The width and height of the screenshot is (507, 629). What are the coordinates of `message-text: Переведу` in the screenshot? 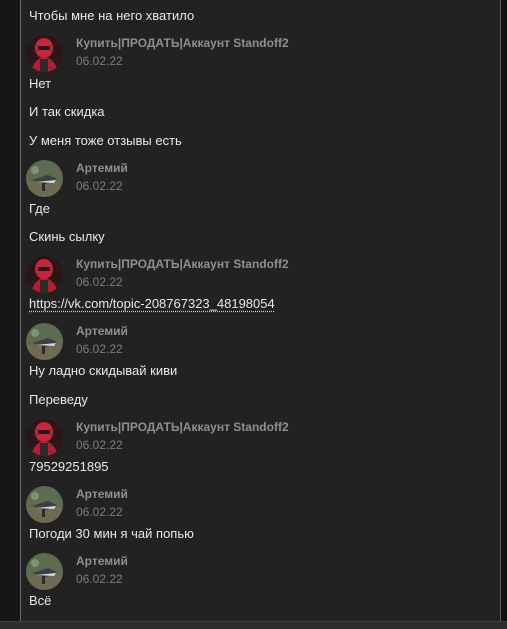 It's located at (58, 399).